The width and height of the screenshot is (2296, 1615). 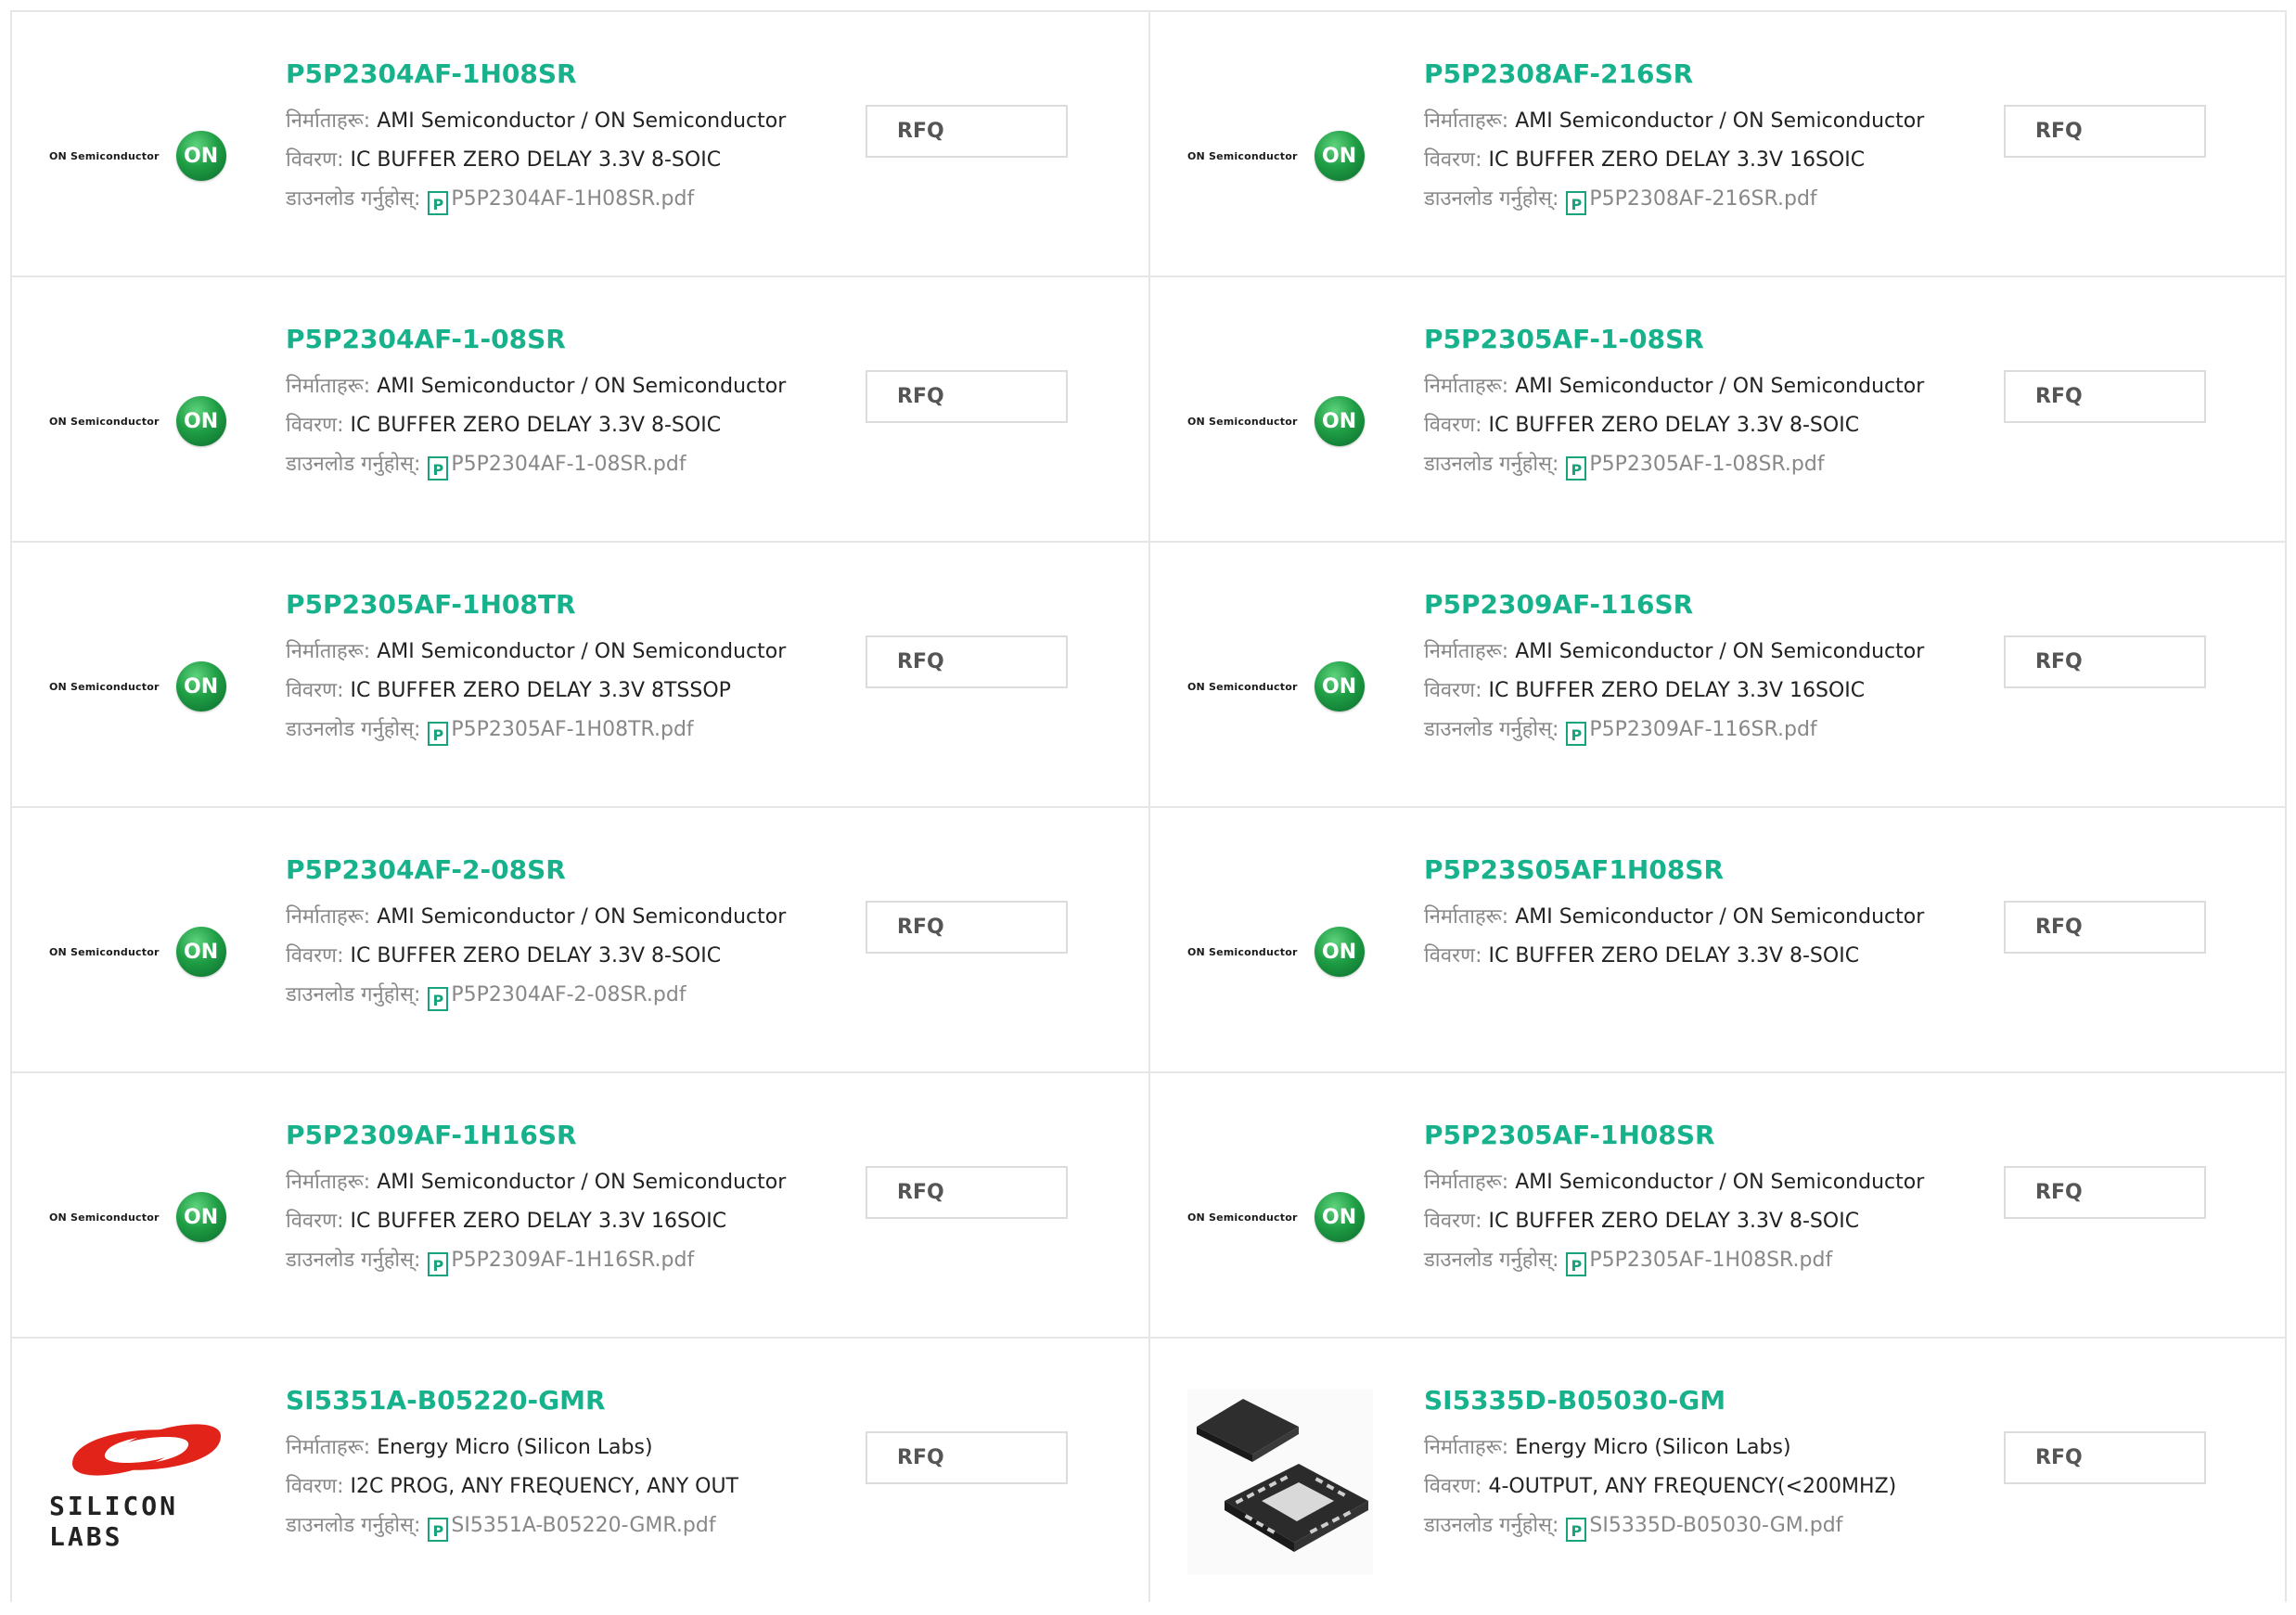 What do you see at coordinates (1703, 604) in the screenshot?
I see `part-number-link: P5P2309AF-116SR` at bounding box center [1703, 604].